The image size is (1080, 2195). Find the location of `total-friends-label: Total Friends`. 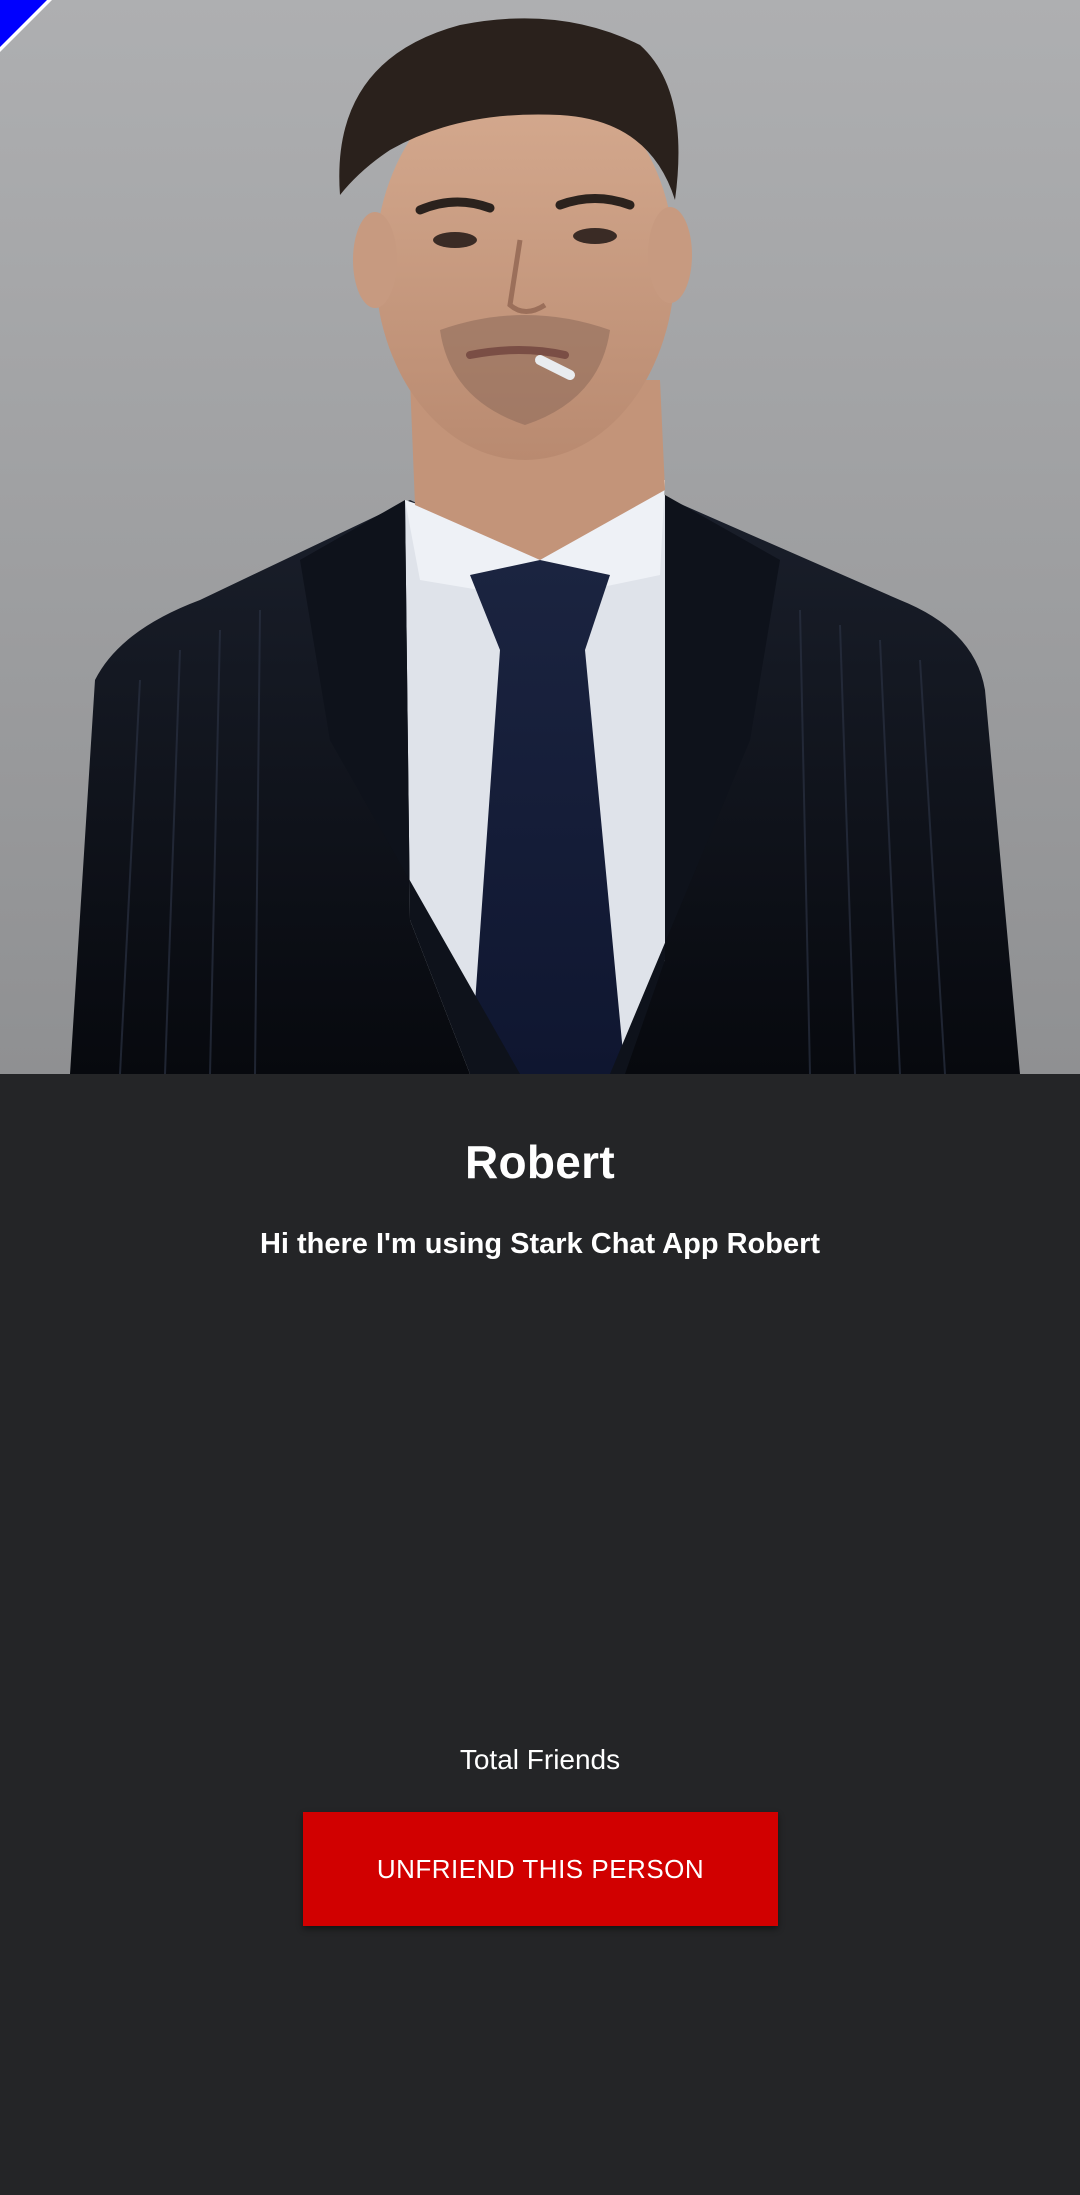

total-friends-label: Total Friends is located at coordinates (540, 1759).